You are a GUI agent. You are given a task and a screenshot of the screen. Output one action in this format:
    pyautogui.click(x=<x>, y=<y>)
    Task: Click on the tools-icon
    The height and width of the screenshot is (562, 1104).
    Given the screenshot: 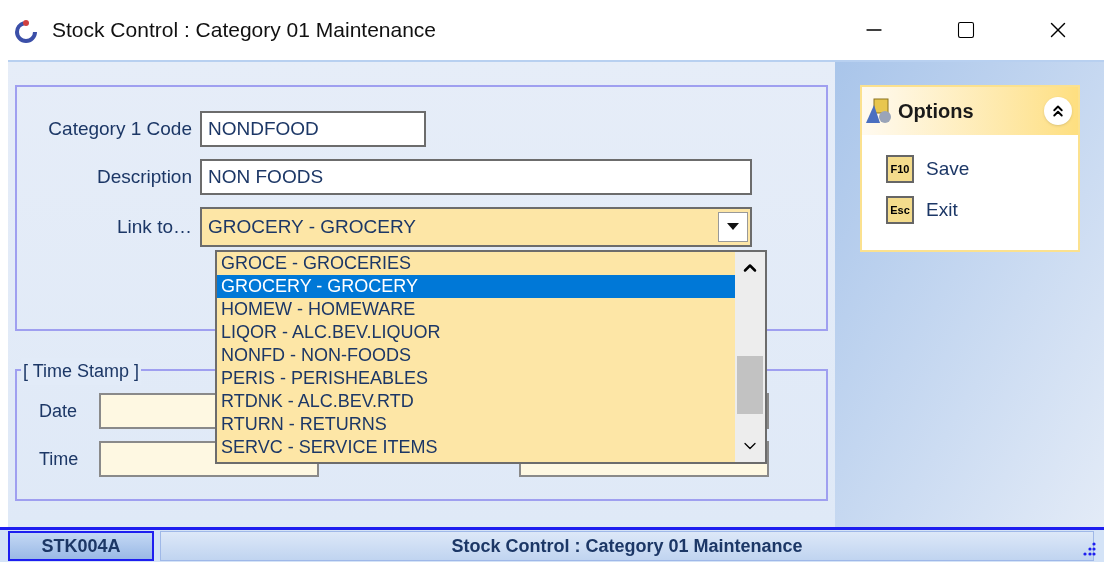 What is the action you would take?
    pyautogui.click(x=879, y=111)
    